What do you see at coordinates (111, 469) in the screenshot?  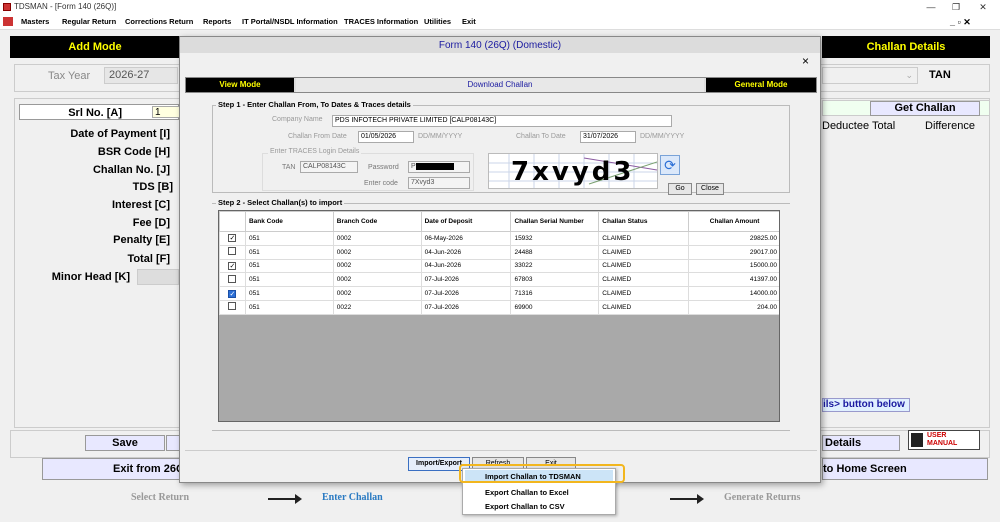 I see `exit-from-26q-button: Exit from 26Q` at bounding box center [111, 469].